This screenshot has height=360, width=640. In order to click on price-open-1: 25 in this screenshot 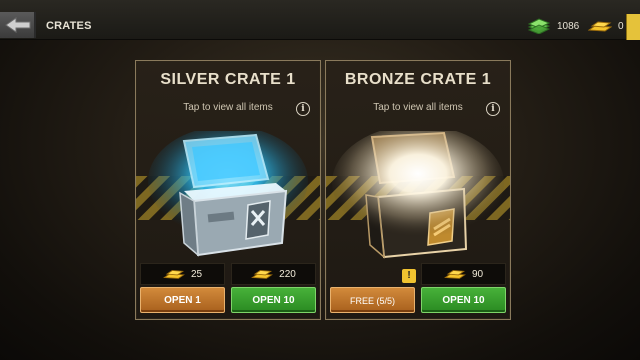, I will do `click(182, 274)`.